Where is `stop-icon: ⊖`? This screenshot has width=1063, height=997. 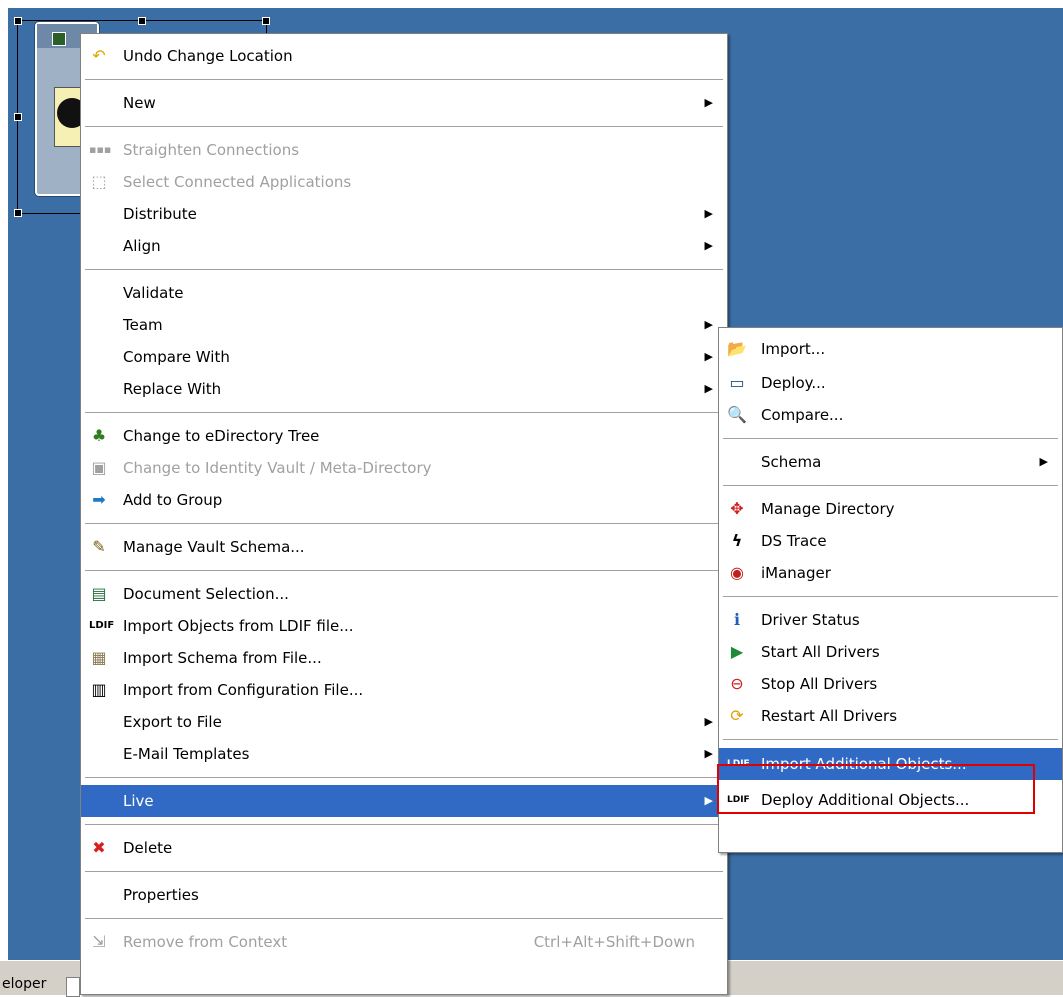 stop-icon: ⊖ is located at coordinates (737, 683).